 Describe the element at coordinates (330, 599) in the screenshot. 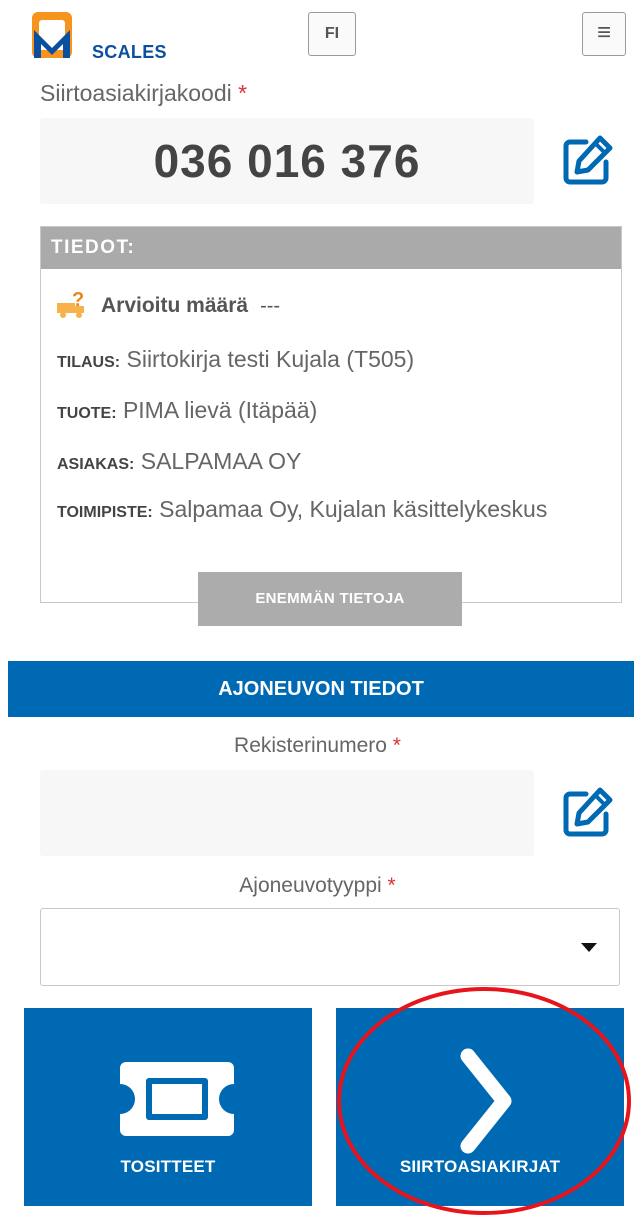

I see `more-info-button: ENEMMÄN TIETOJA` at that location.